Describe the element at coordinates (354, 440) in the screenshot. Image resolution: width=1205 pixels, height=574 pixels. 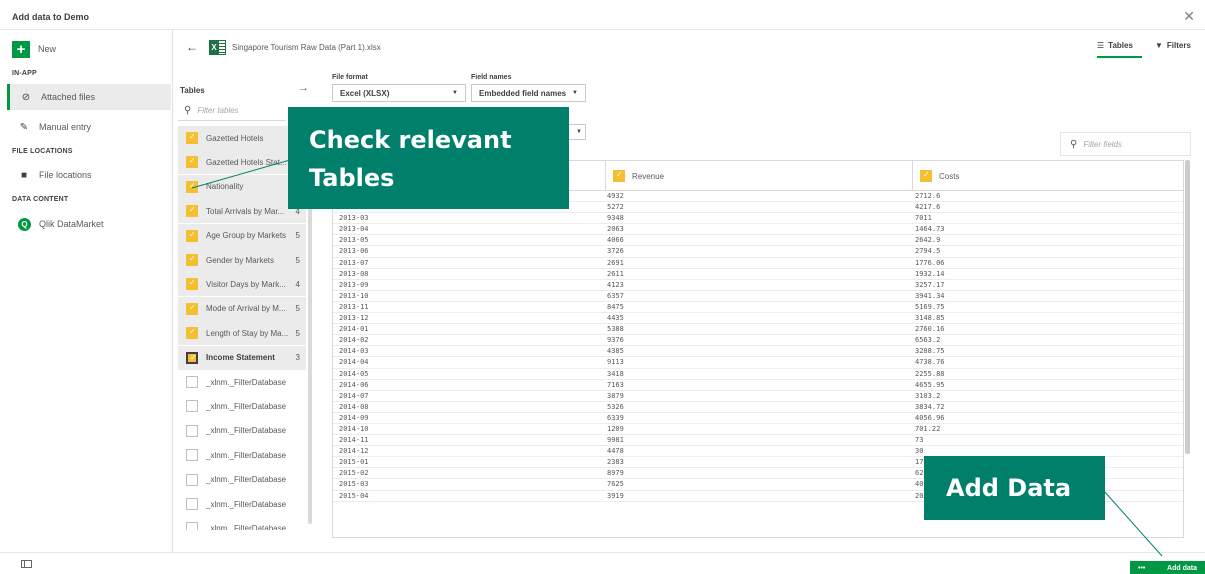
I see `table-cell: 2014-11` at that location.